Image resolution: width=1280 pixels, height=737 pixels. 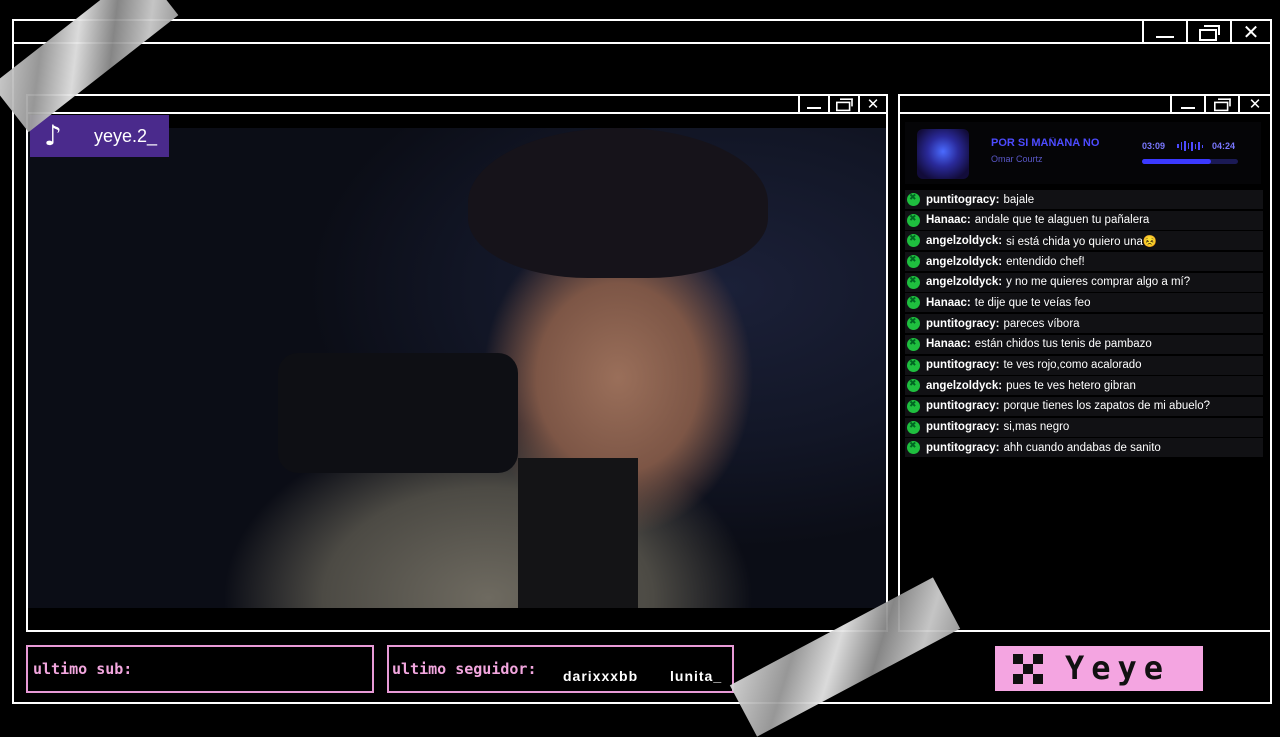 I want to click on chat-text: están chidos tus tenis de pambazo, so click(x=1063, y=344).